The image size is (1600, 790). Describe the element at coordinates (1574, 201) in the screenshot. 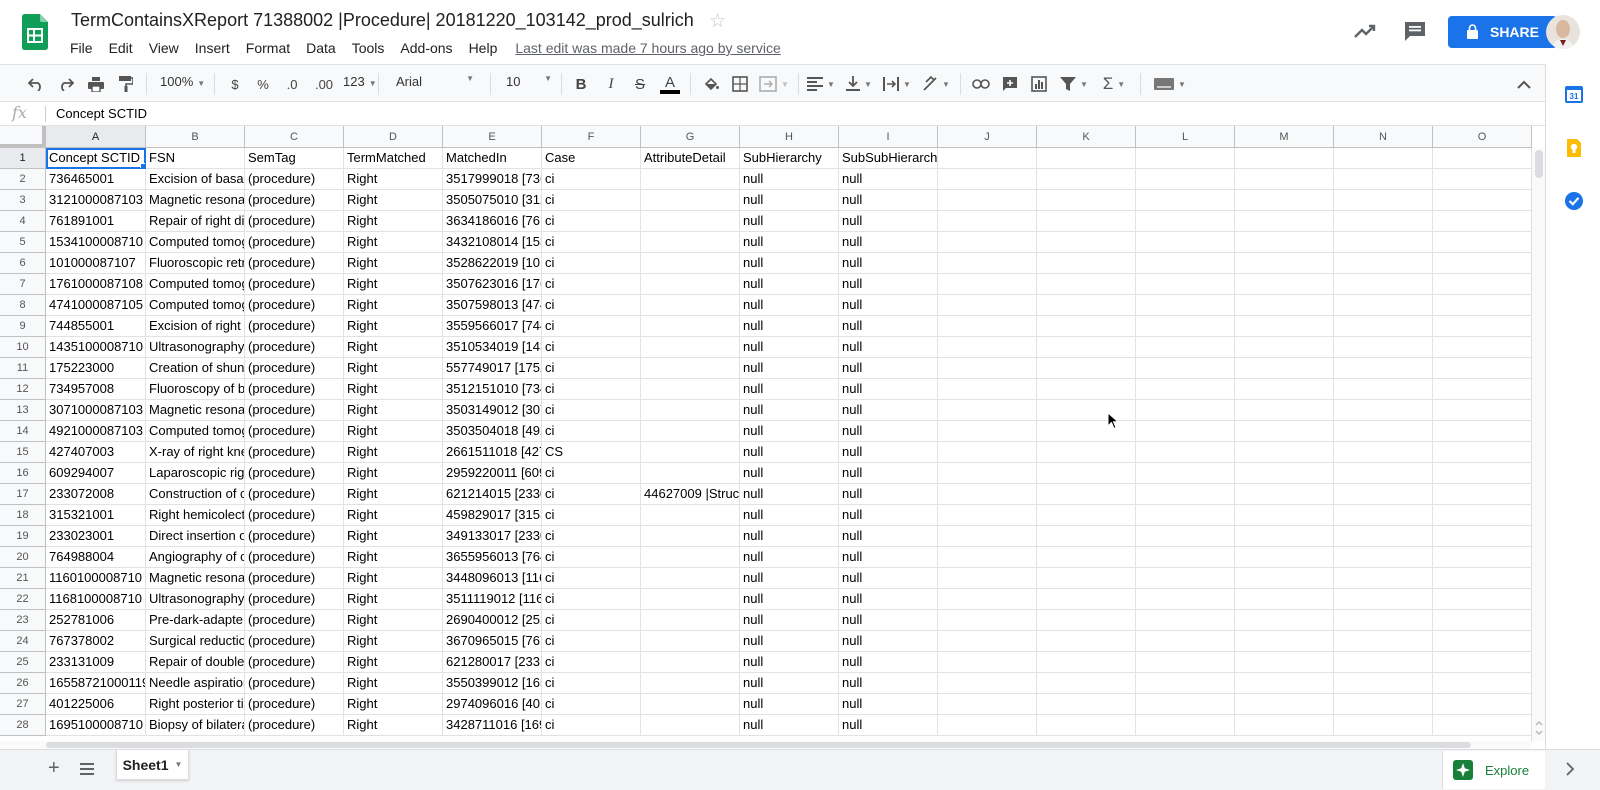

I see `tasks-icon` at that location.